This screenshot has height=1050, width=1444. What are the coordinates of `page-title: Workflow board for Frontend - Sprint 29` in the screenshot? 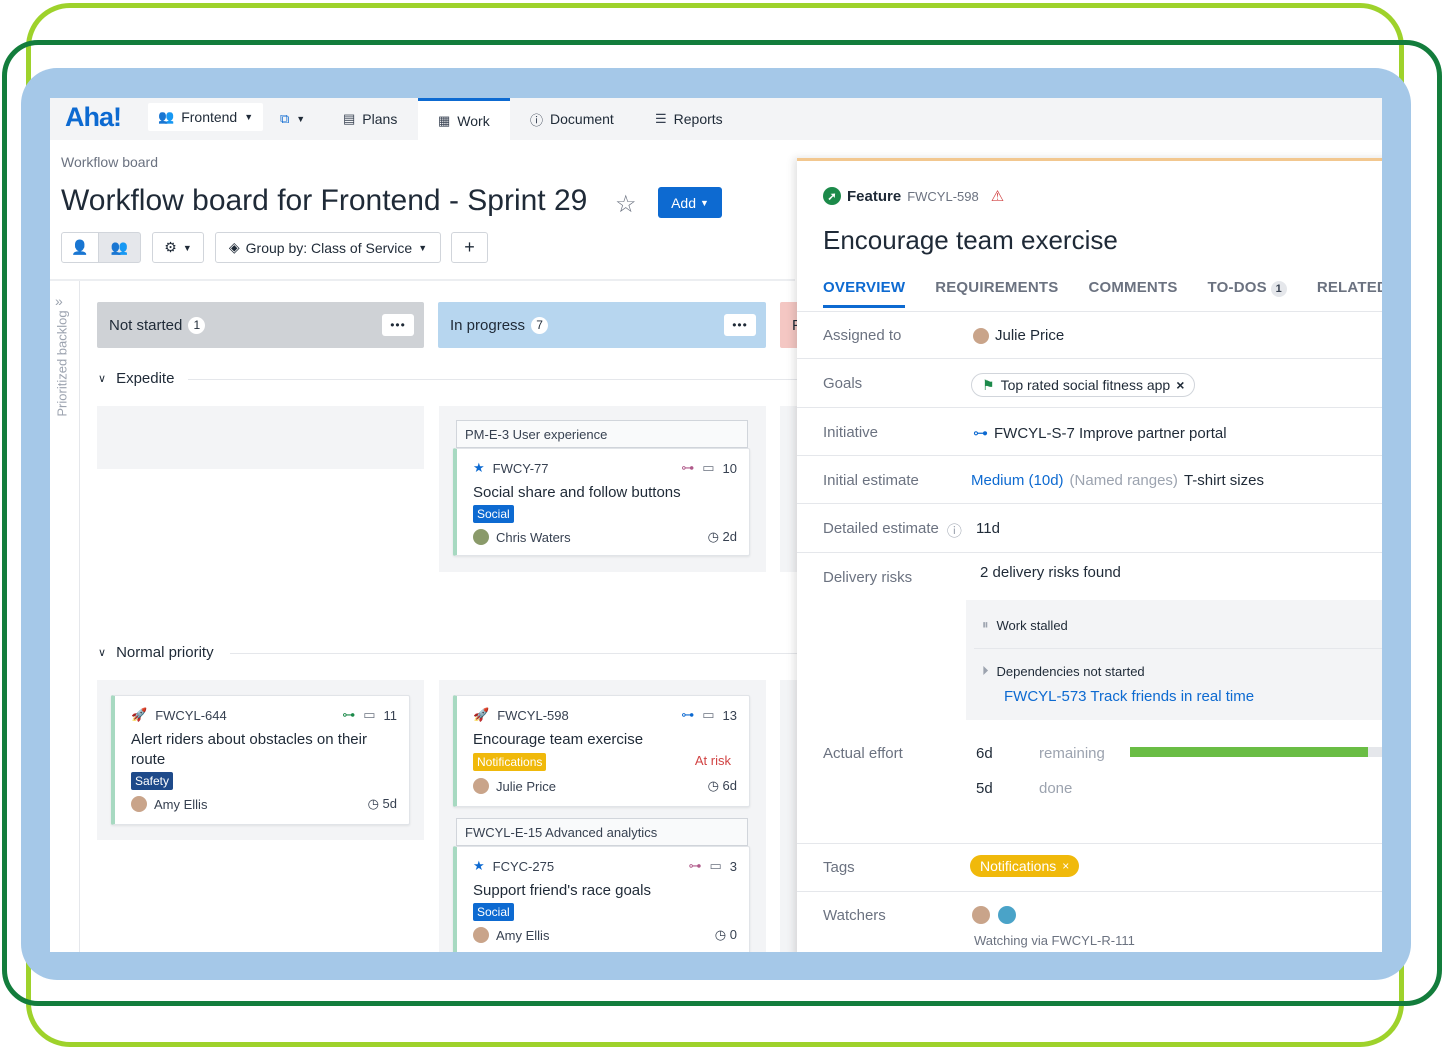 It's located at (324, 200).